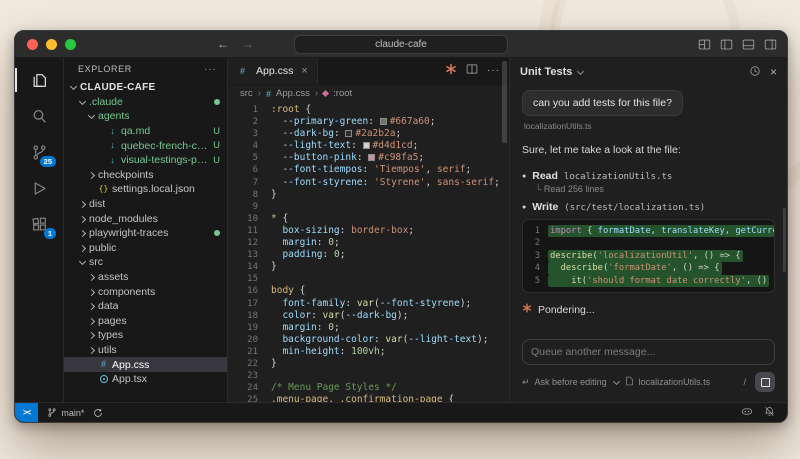 This screenshot has width=800, height=459. I want to click on command-center-search: claude-cafe, so click(401, 44).